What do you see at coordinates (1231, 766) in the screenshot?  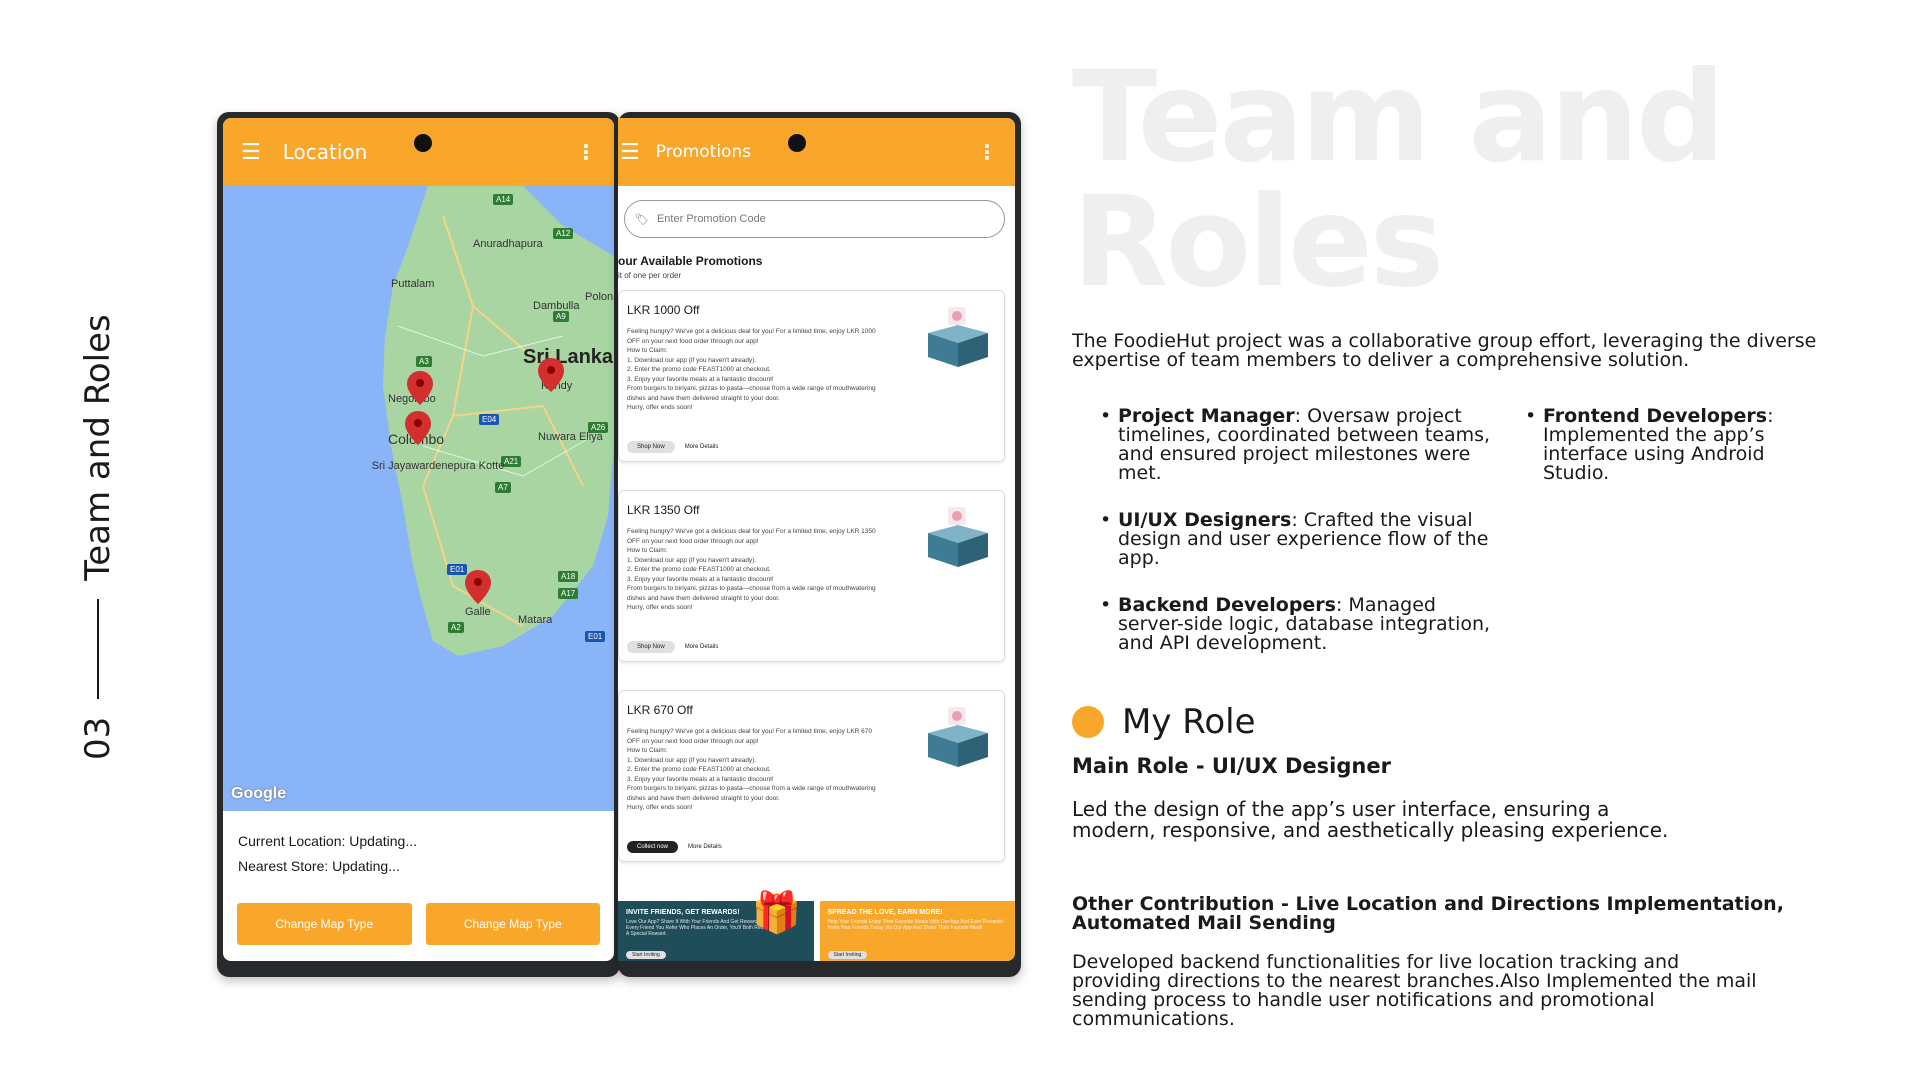 I see `main-role: Main Role - UI/UX Designer` at bounding box center [1231, 766].